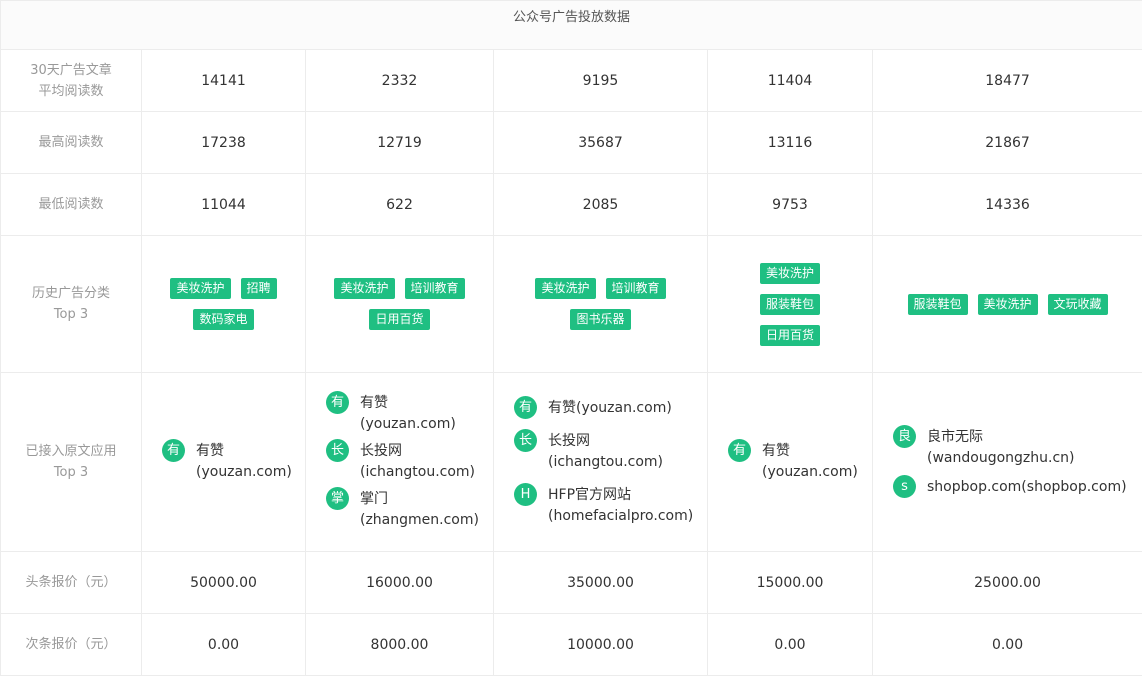 This screenshot has height=676, width=1142. What do you see at coordinates (636, 288) in the screenshot?
I see `category-tag: 培训教育` at bounding box center [636, 288].